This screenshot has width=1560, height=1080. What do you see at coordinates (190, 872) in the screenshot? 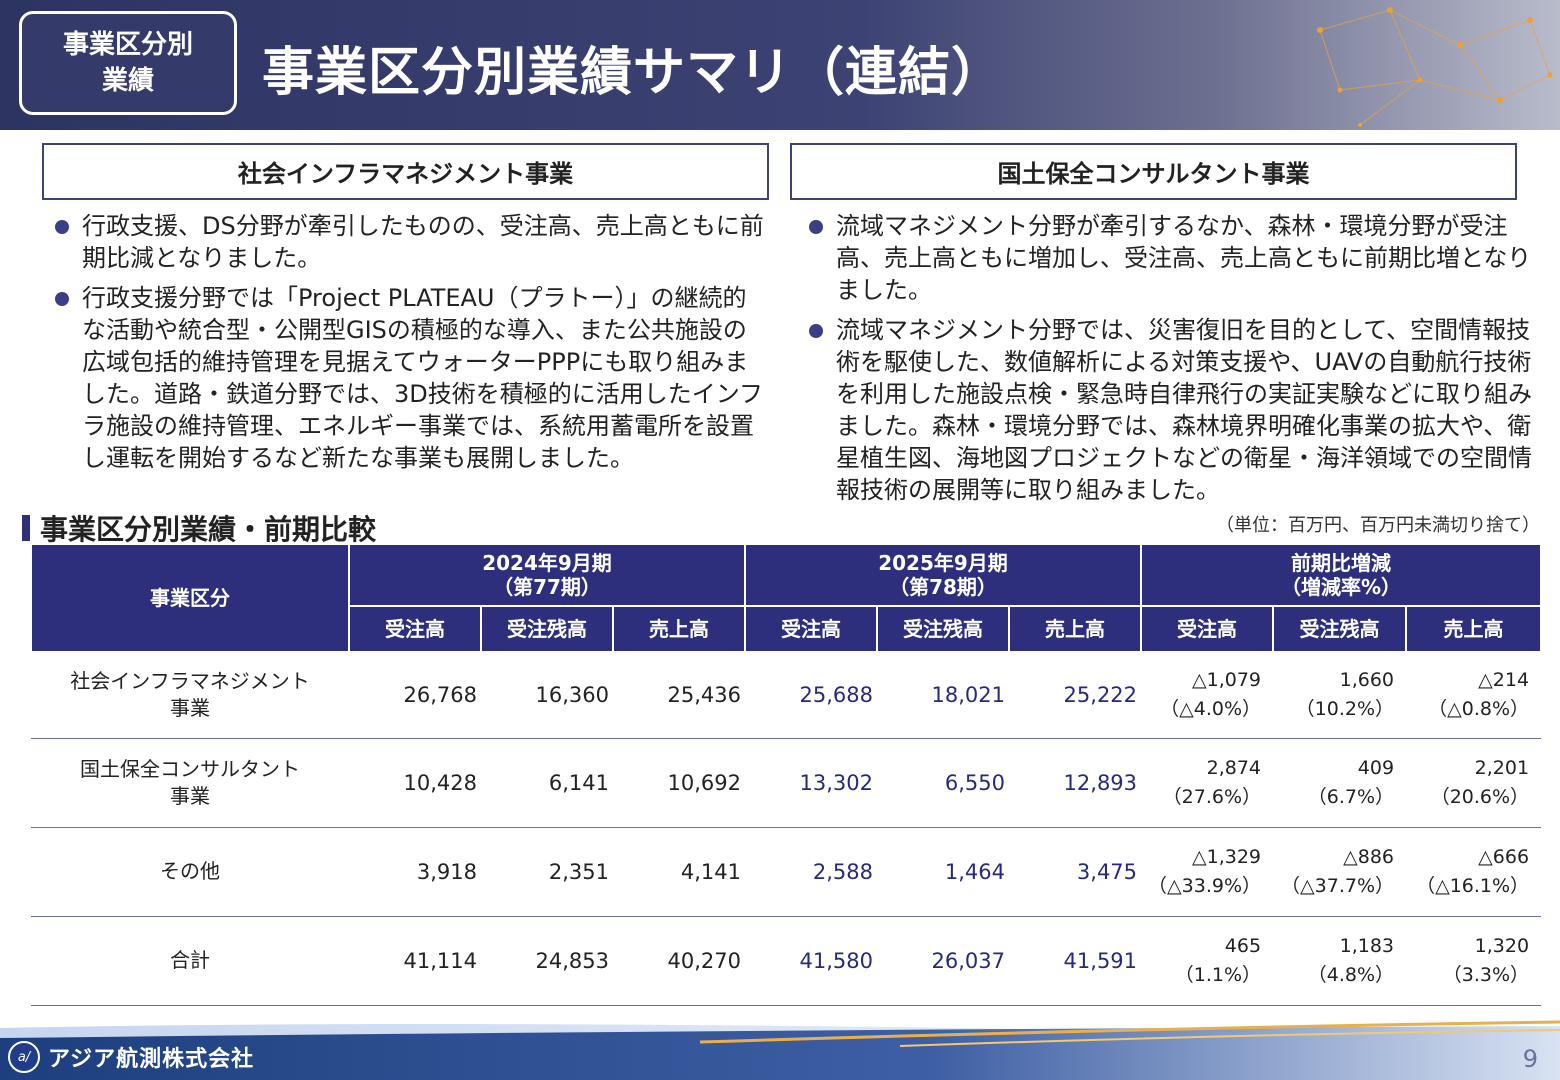
I see `segment-name: その他` at bounding box center [190, 872].